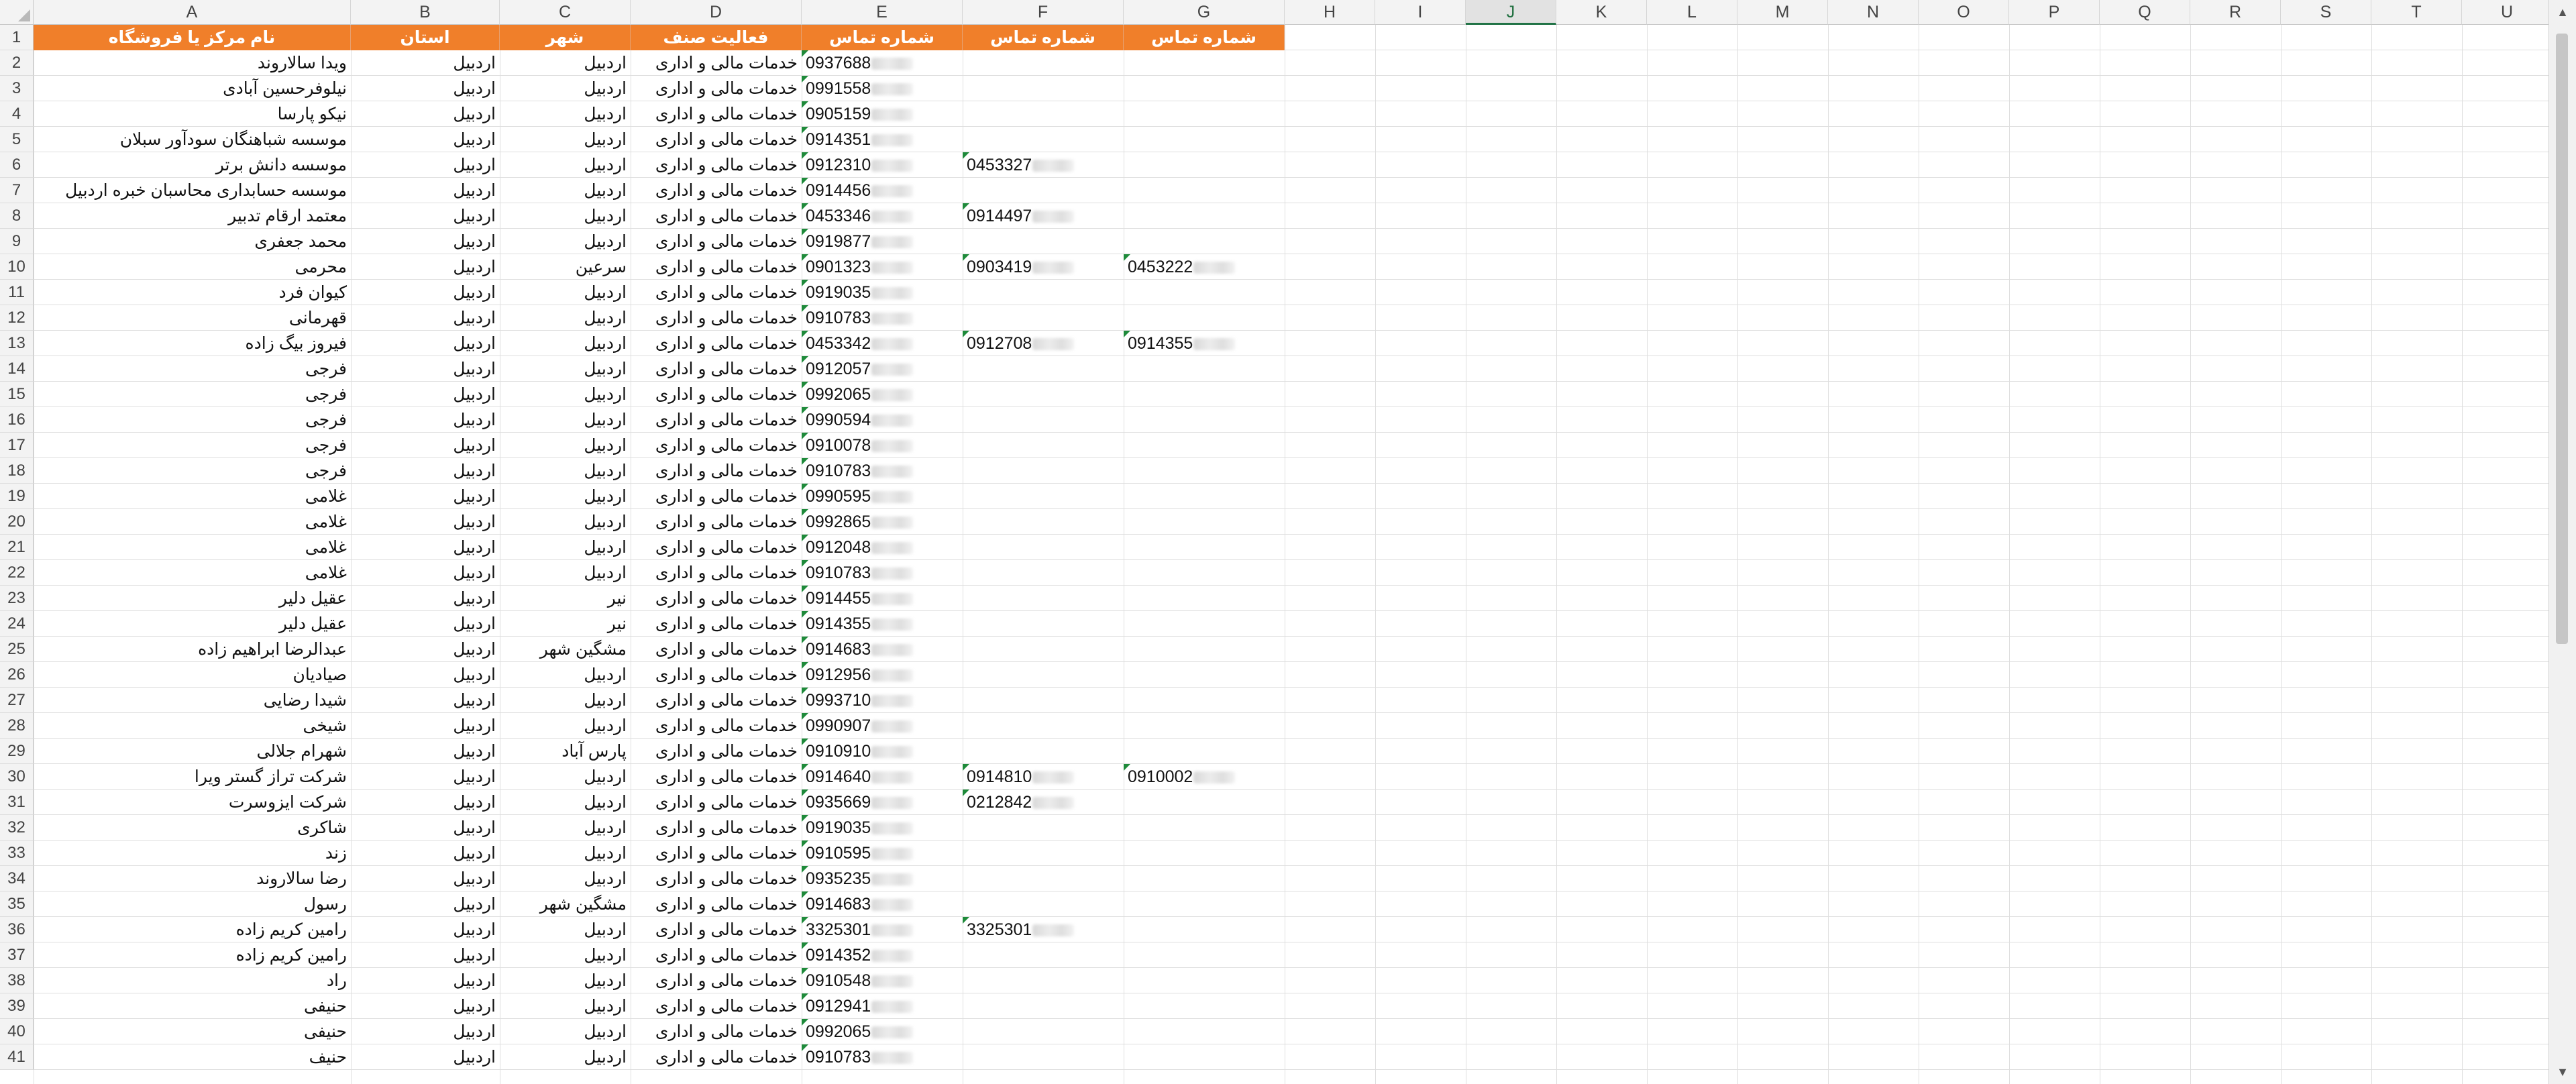 Image resolution: width=2576 pixels, height=1084 pixels. Describe the element at coordinates (17, 267) in the screenshot. I see `row-header: 10` at that location.